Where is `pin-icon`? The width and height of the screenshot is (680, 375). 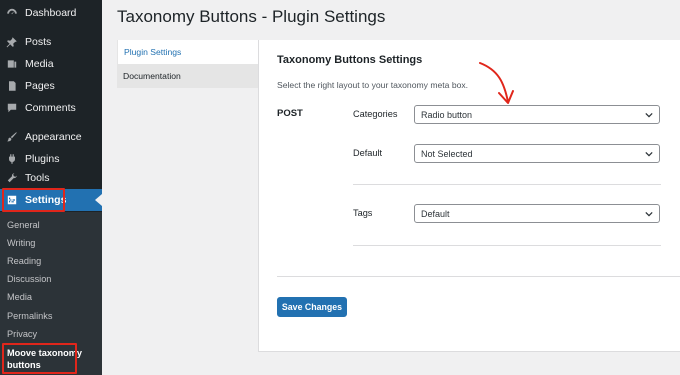
pin-icon is located at coordinates (12, 42).